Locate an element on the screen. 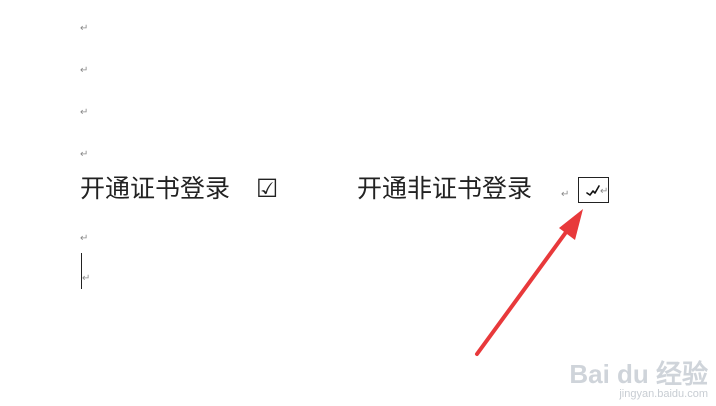  watermark-url: jingyan.baidu.com is located at coordinates (663, 394).